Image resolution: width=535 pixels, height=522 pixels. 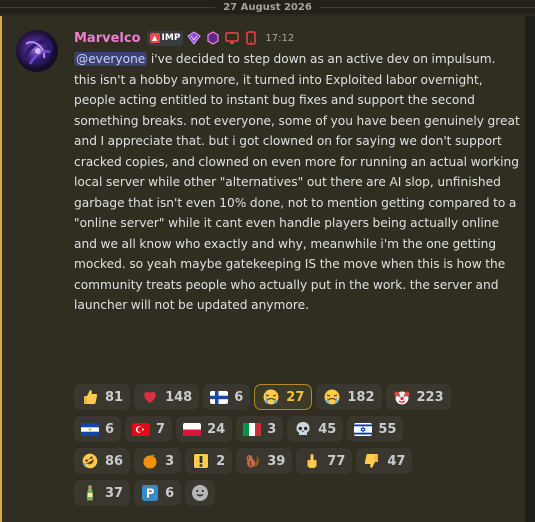 I want to click on avatar, so click(x=37, y=51).